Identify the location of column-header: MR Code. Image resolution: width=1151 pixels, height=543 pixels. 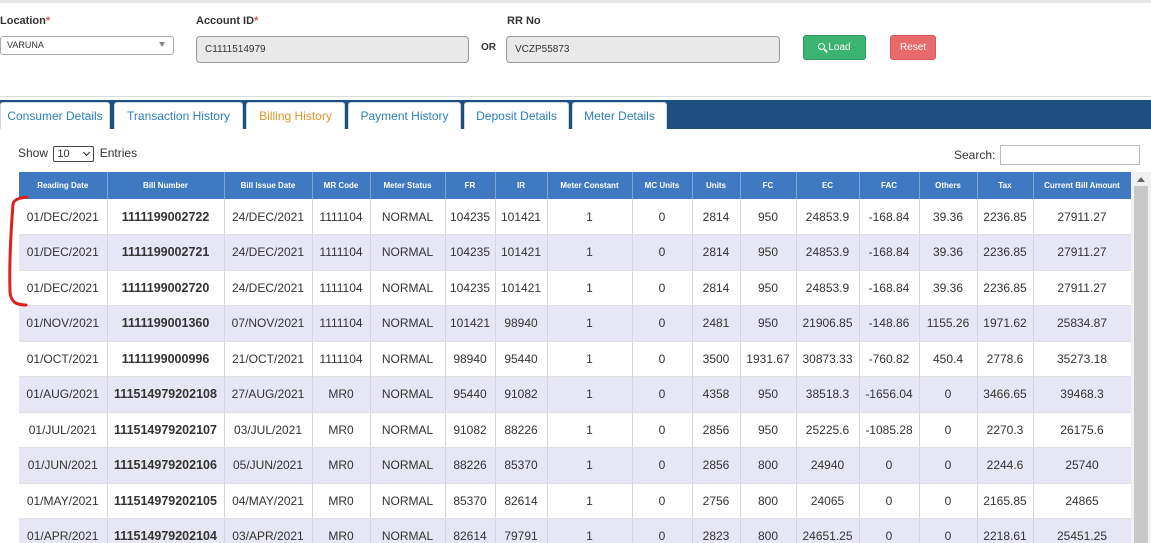
(341, 185).